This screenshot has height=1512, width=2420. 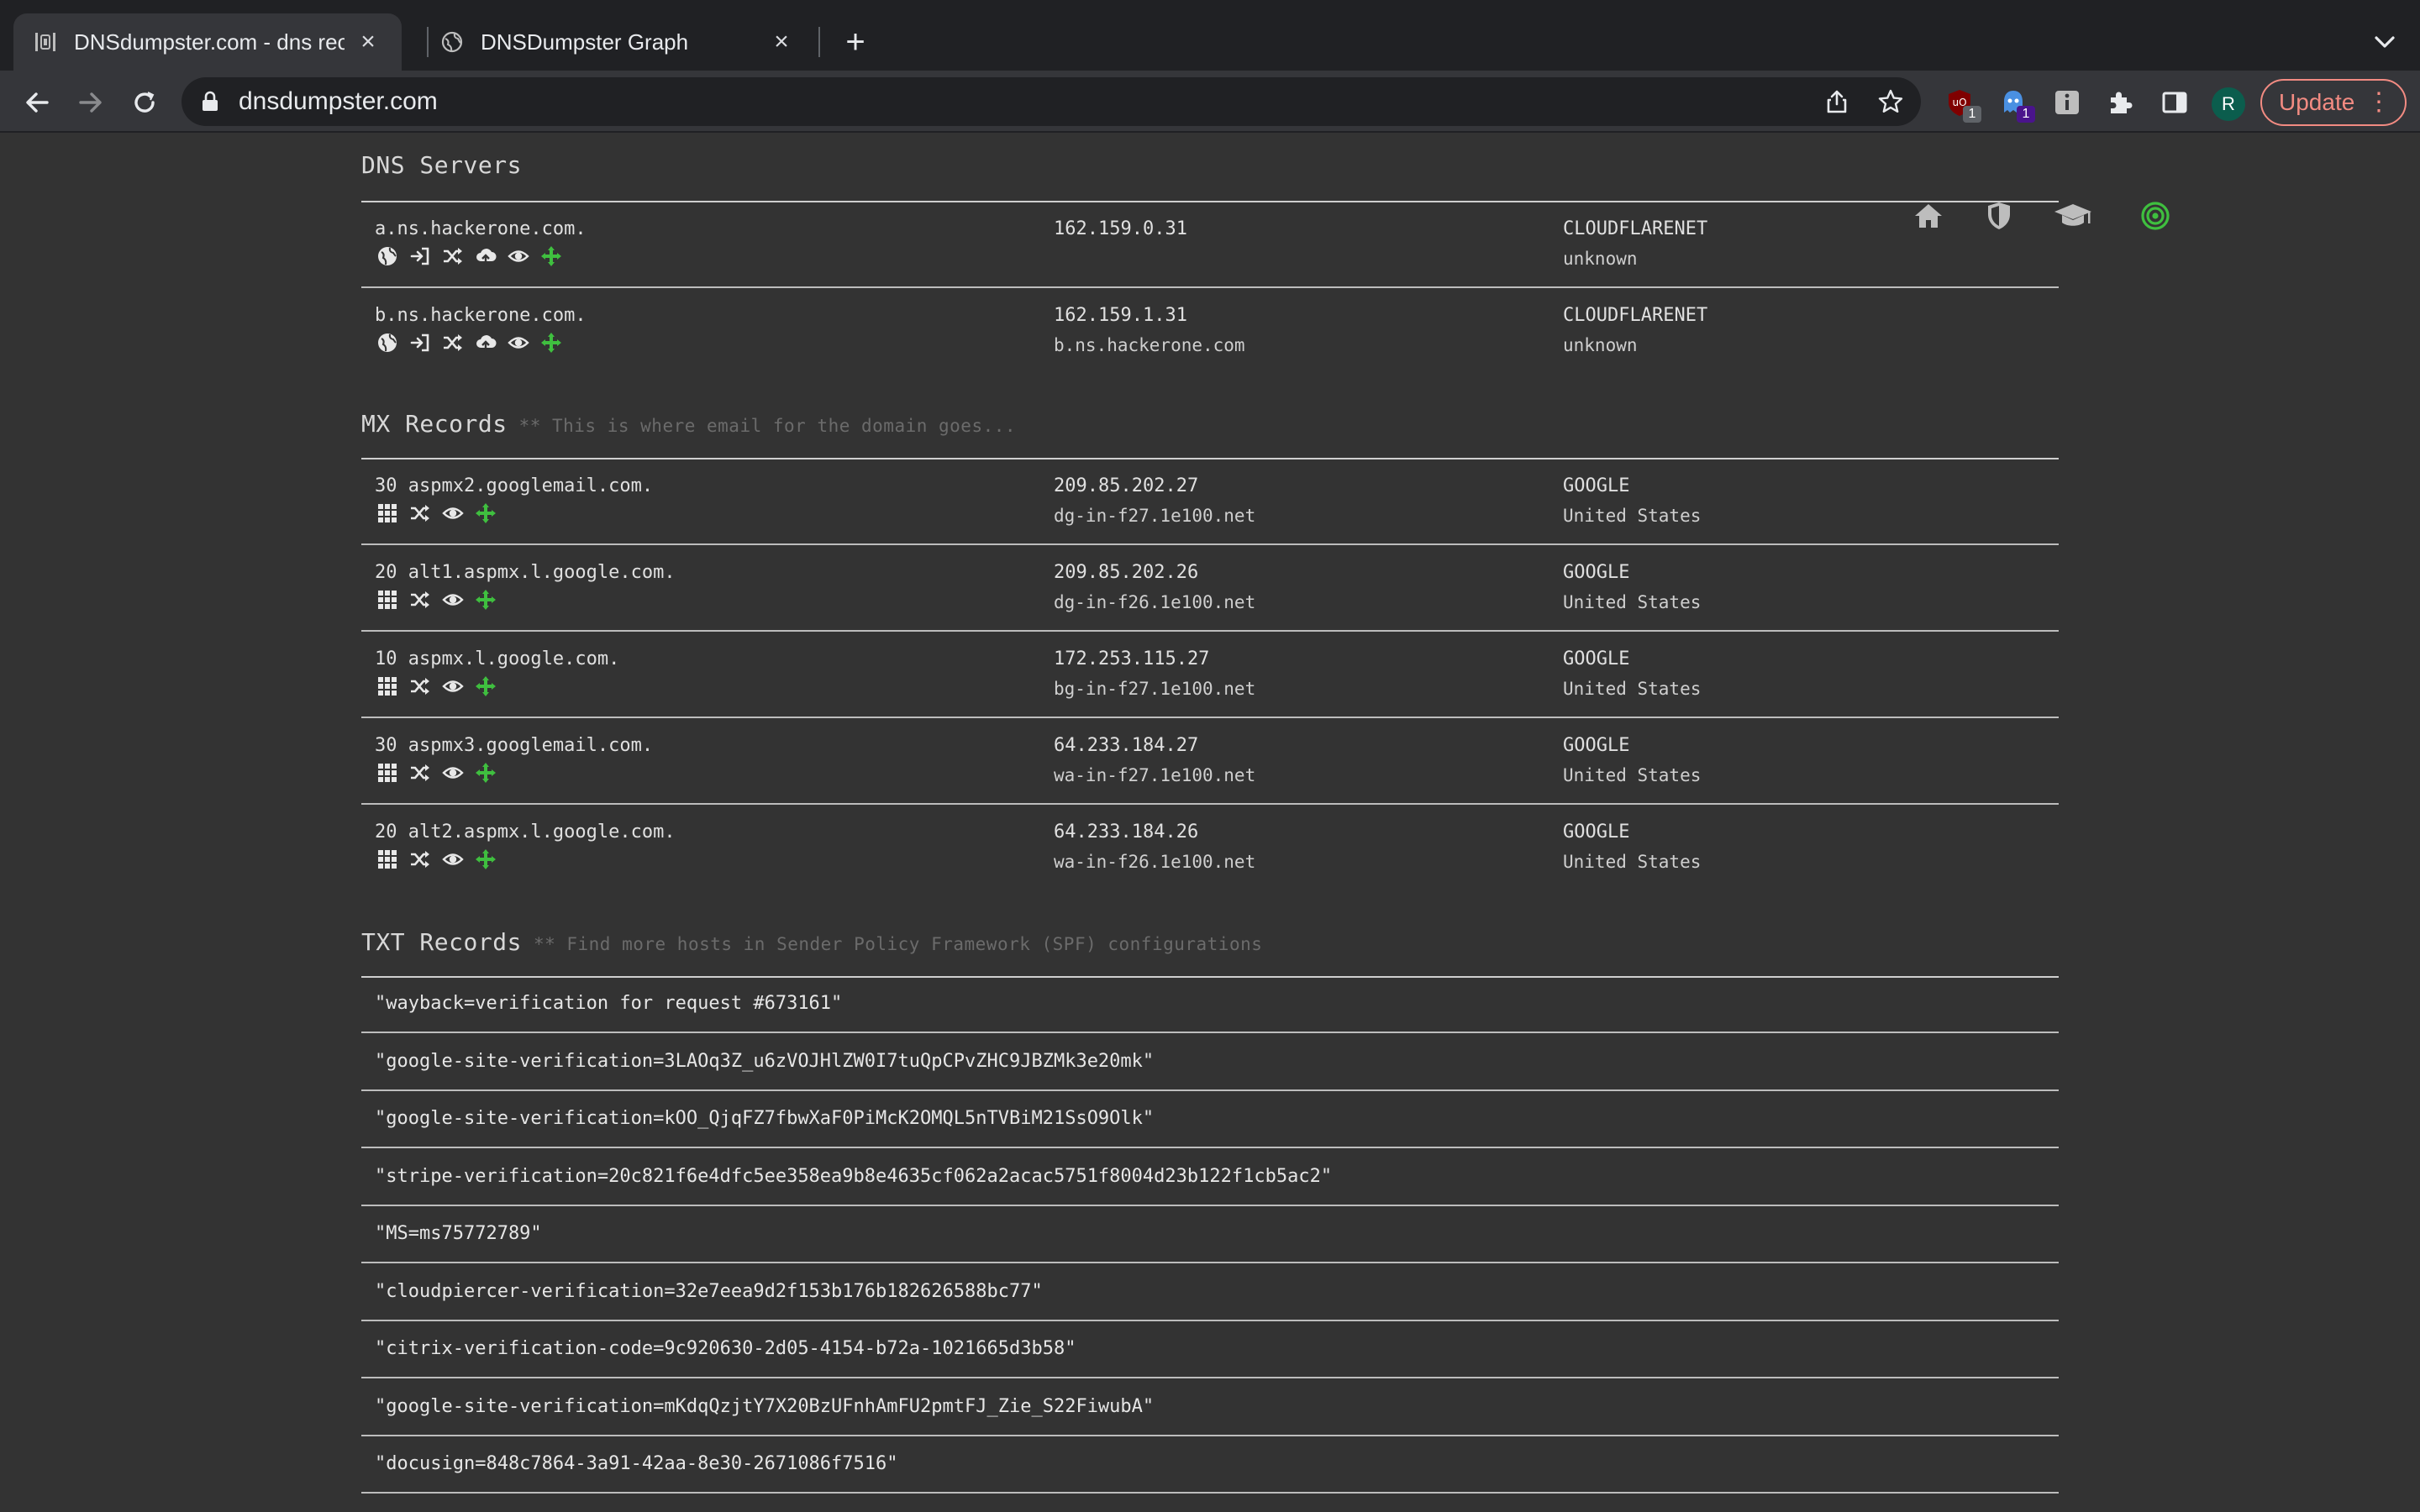 What do you see at coordinates (1155, 862) in the screenshot?
I see `record-reverse-dns: wa-in-f26.1e100.net` at bounding box center [1155, 862].